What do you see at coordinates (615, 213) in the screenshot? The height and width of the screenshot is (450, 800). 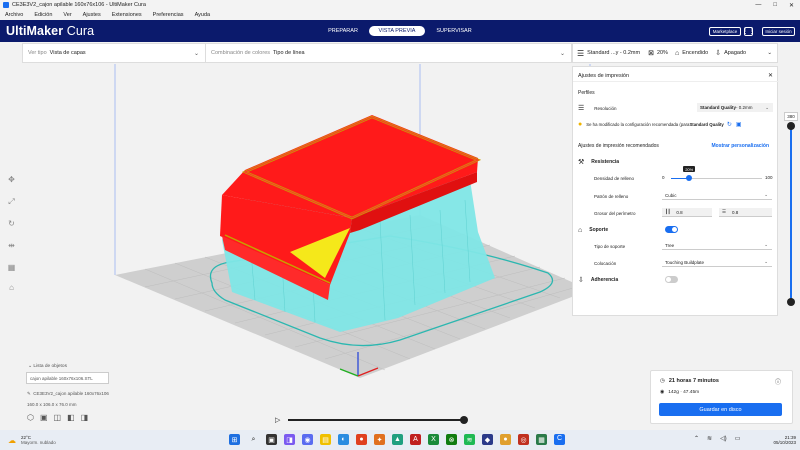 I see `shell-thickness-label: Grosor del perímetro` at bounding box center [615, 213].